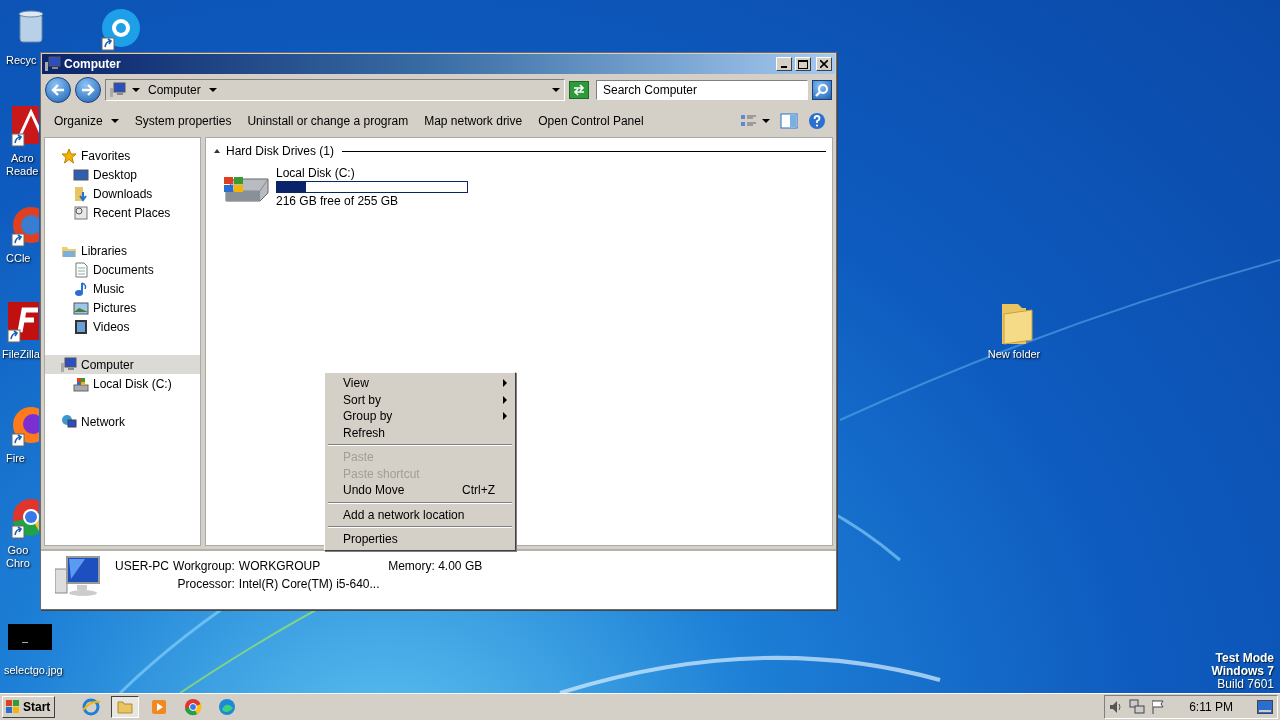 The width and height of the screenshot is (1280, 720). What do you see at coordinates (81, 174) in the screenshot?
I see `desktop-icon` at bounding box center [81, 174].